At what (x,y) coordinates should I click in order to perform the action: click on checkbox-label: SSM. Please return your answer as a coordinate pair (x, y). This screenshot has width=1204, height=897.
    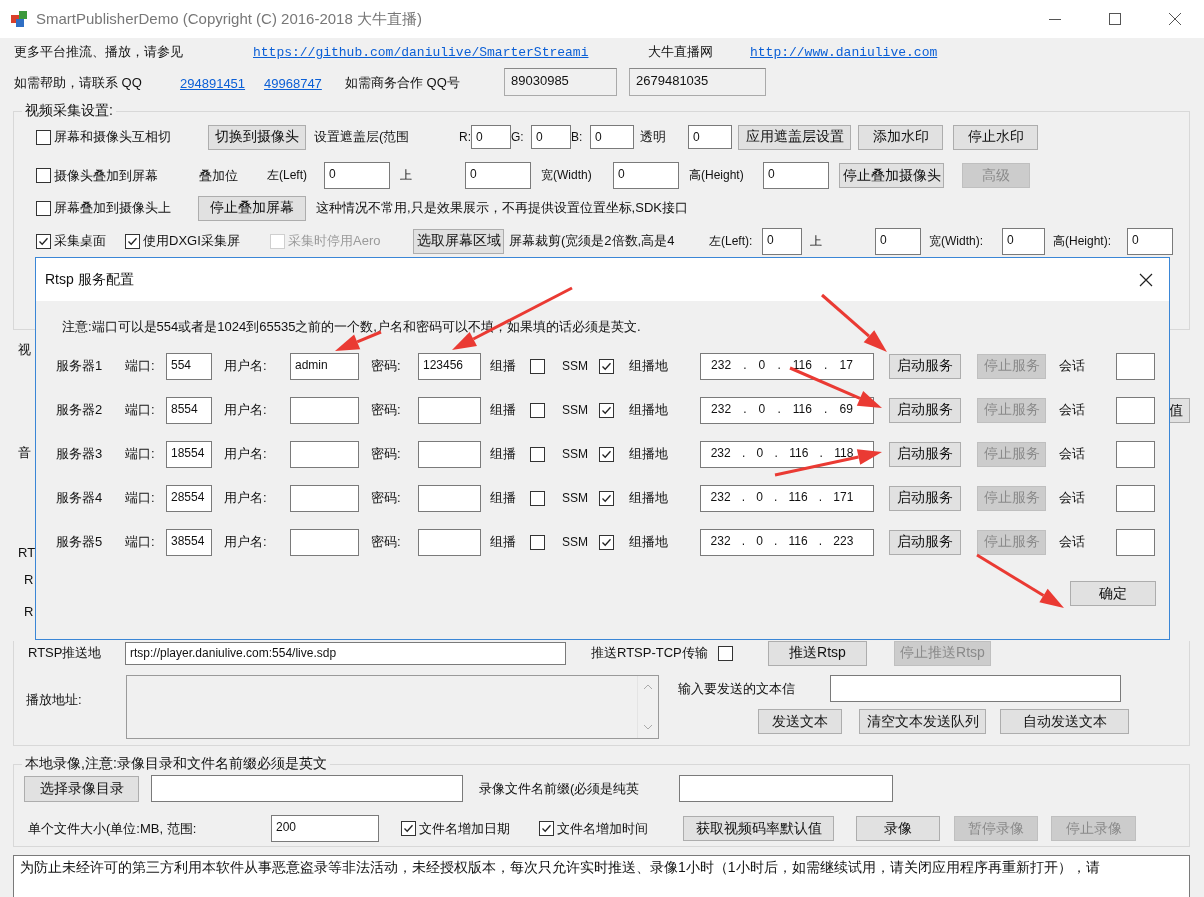
    Looking at the image, I should click on (575, 542).